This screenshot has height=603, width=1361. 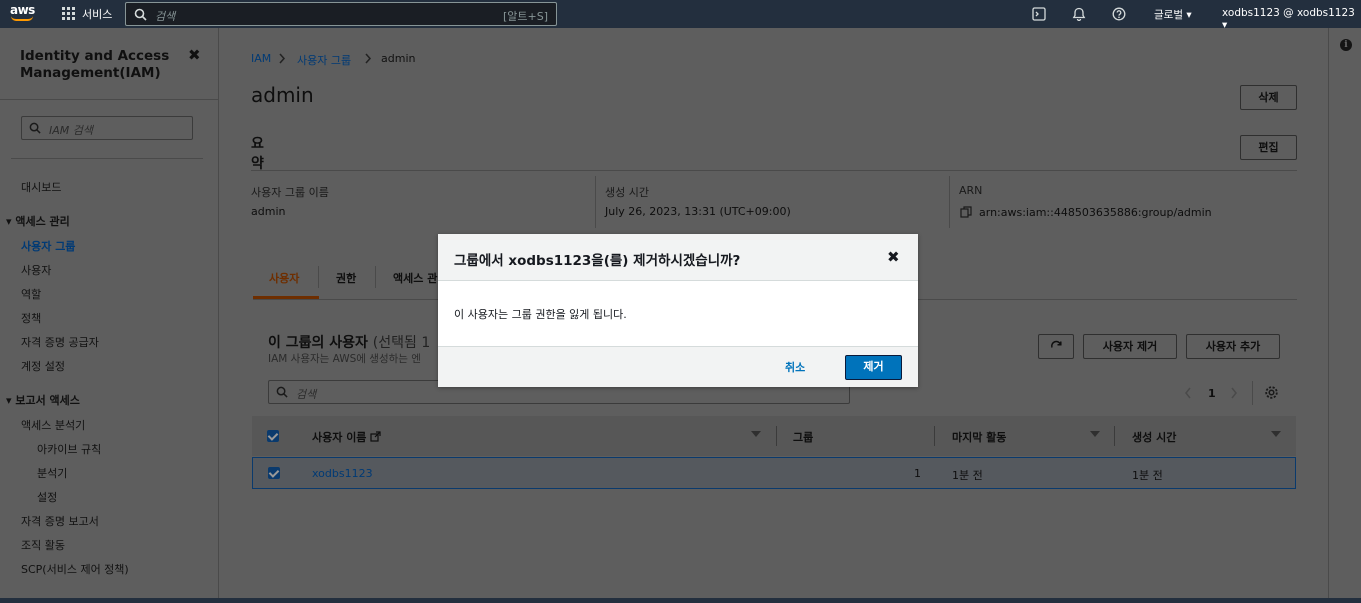 I want to click on arn-label: ARN, so click(x=971, y=190).